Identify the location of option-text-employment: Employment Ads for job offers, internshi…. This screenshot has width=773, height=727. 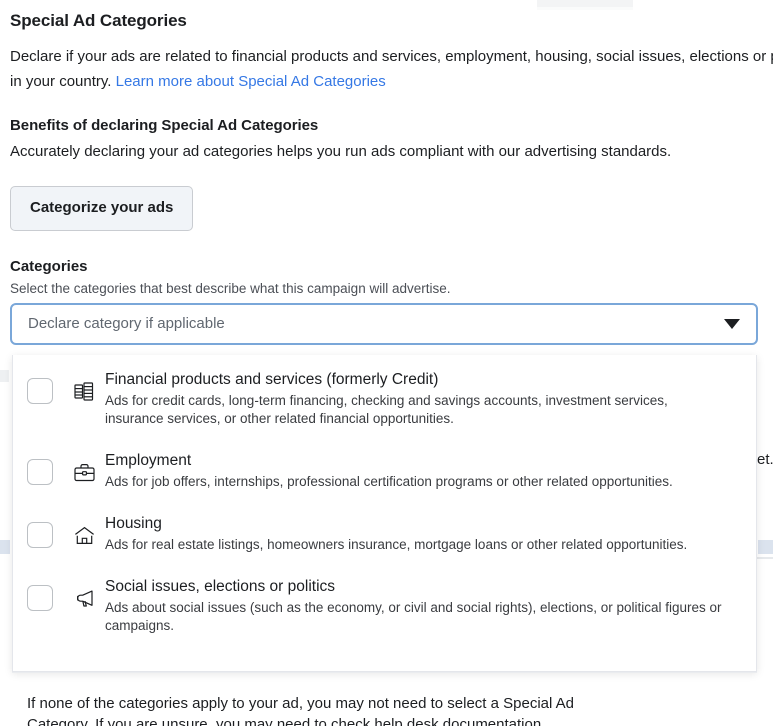
(424, 470).